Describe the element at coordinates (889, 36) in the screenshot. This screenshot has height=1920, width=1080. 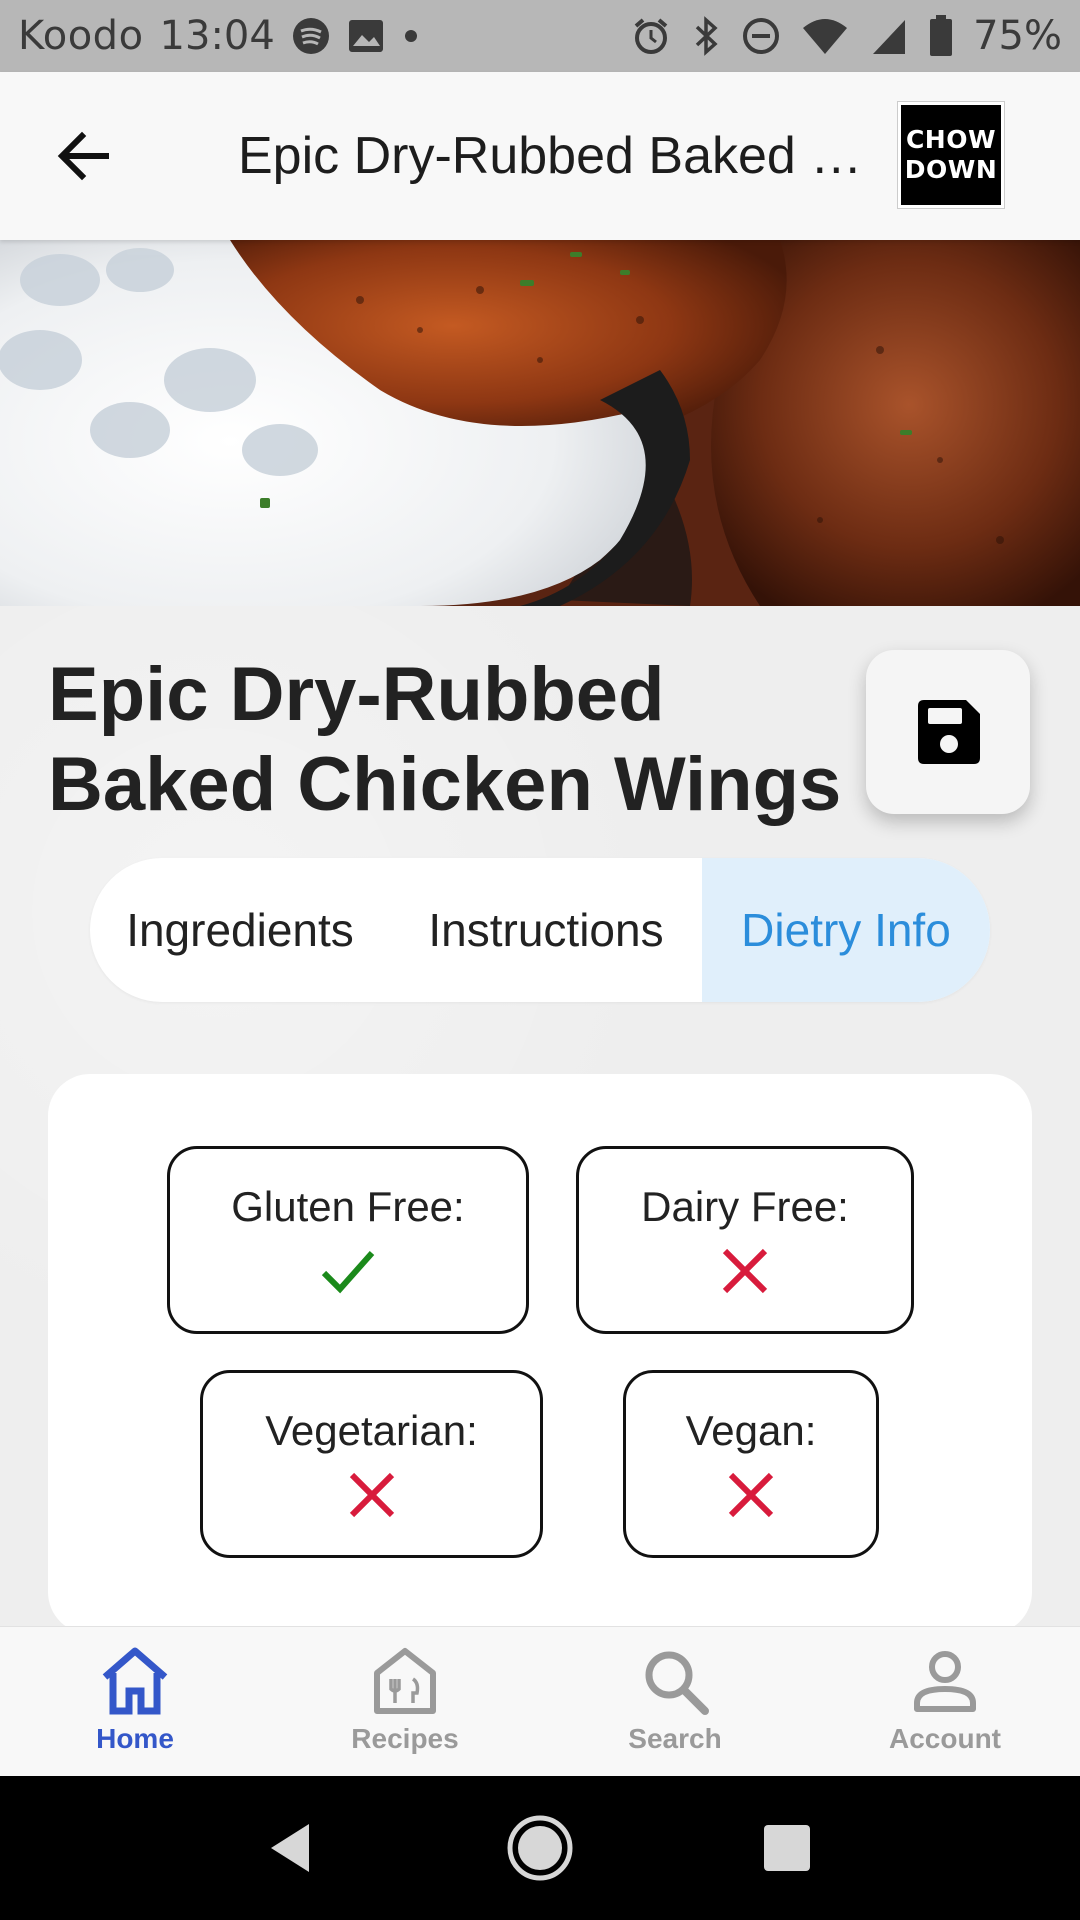
I see `signal-icon` at that location.